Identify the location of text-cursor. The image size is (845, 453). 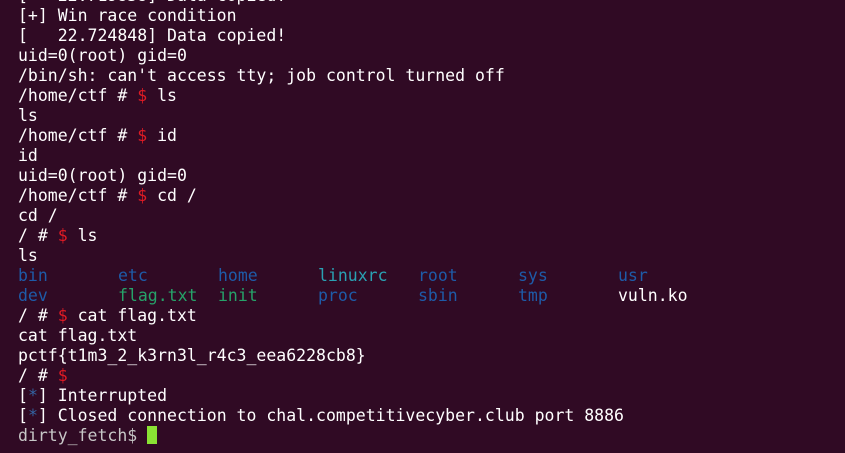
(152, 435).